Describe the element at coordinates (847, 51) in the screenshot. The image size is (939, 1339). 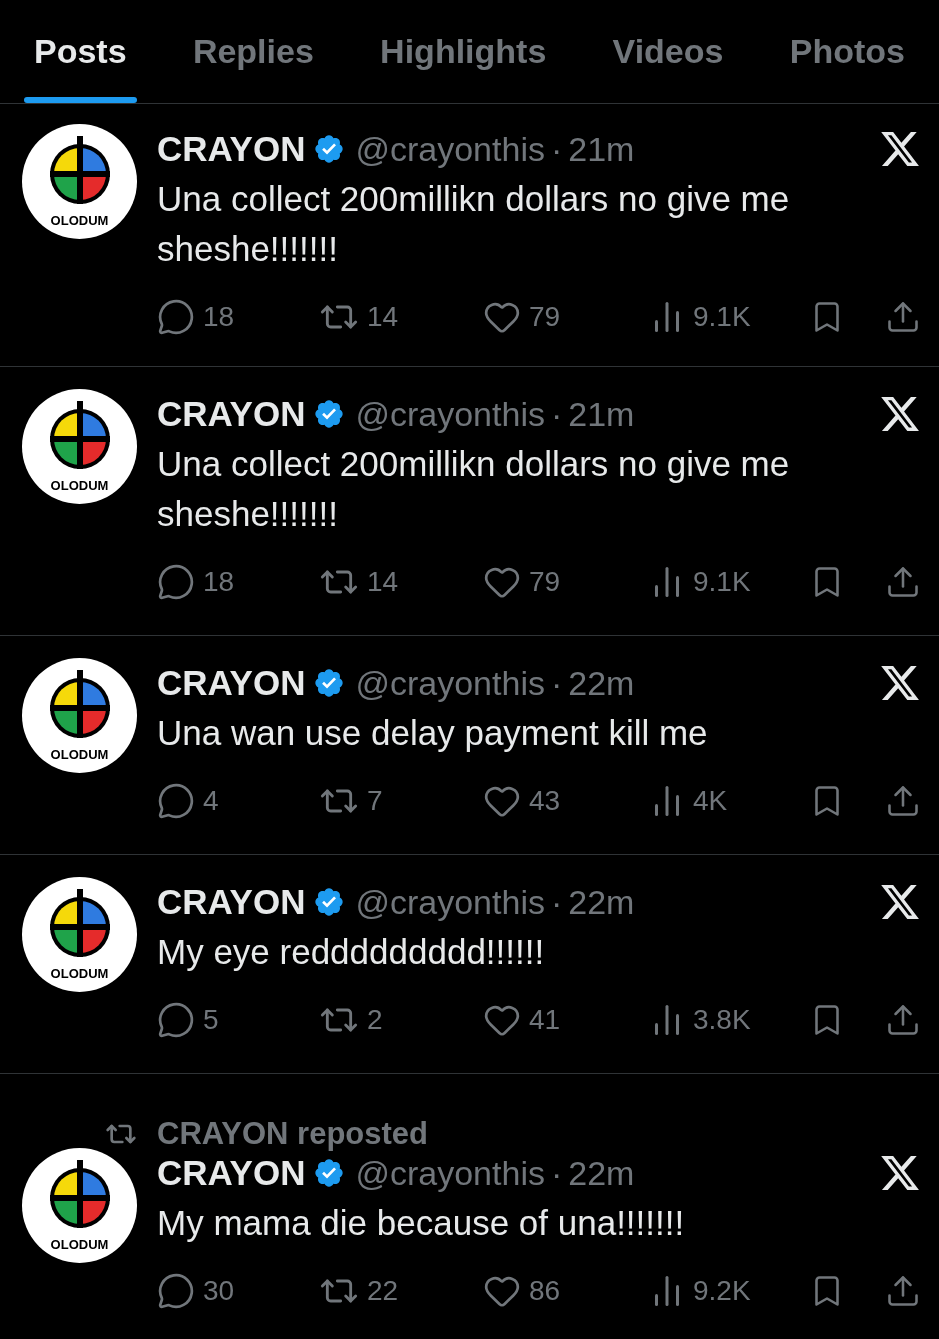
I see `tab: Photos` at that location.